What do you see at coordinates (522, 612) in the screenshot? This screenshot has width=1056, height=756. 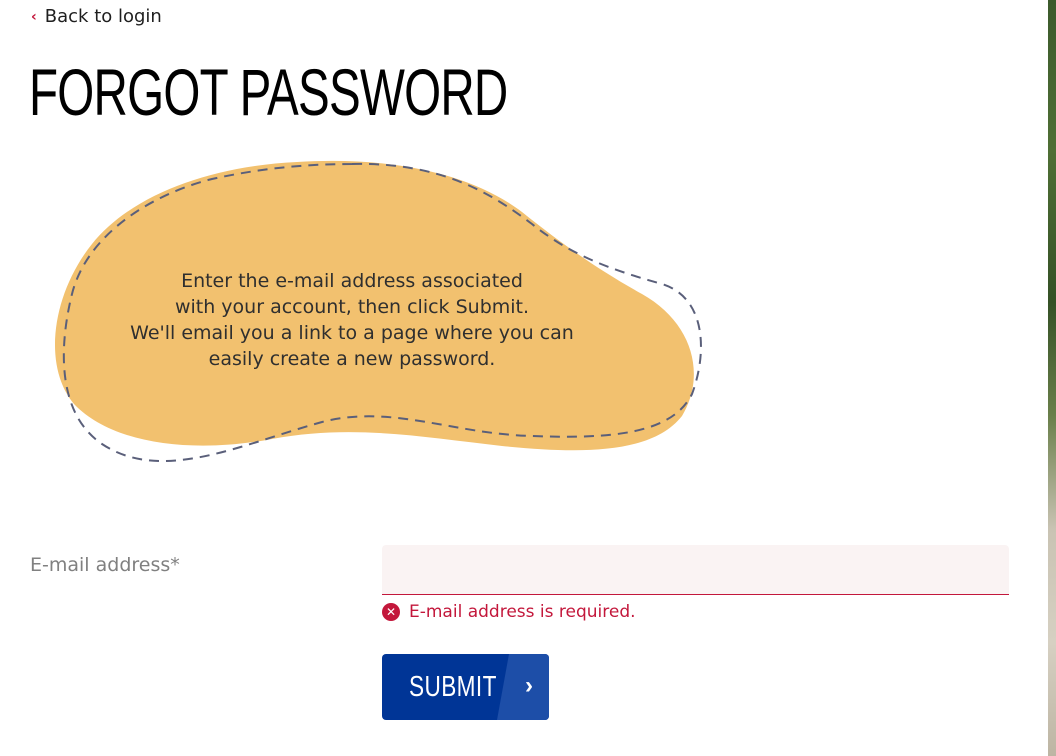 I see `email-error-message: E-mail address is required.` at bounding box center [522, 612].